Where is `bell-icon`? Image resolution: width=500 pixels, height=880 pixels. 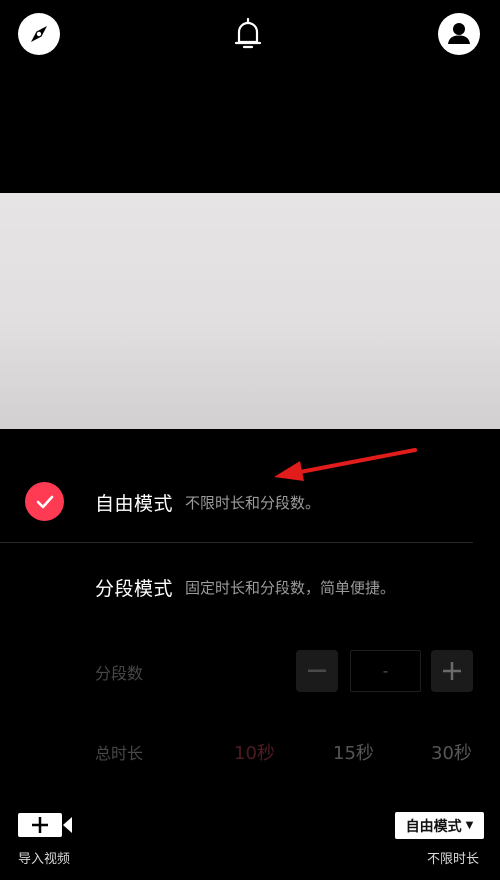
bell-icon is located at coordinates (248, 34).